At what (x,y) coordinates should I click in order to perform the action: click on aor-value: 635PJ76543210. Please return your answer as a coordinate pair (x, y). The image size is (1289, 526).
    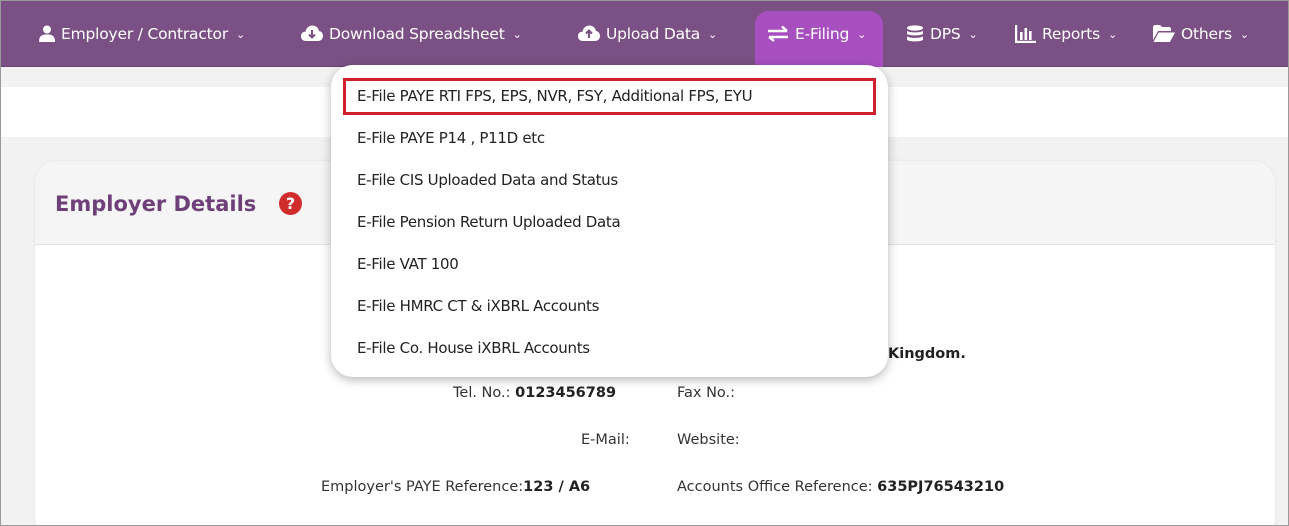
    Looking at the image, I should click on (941, 487).